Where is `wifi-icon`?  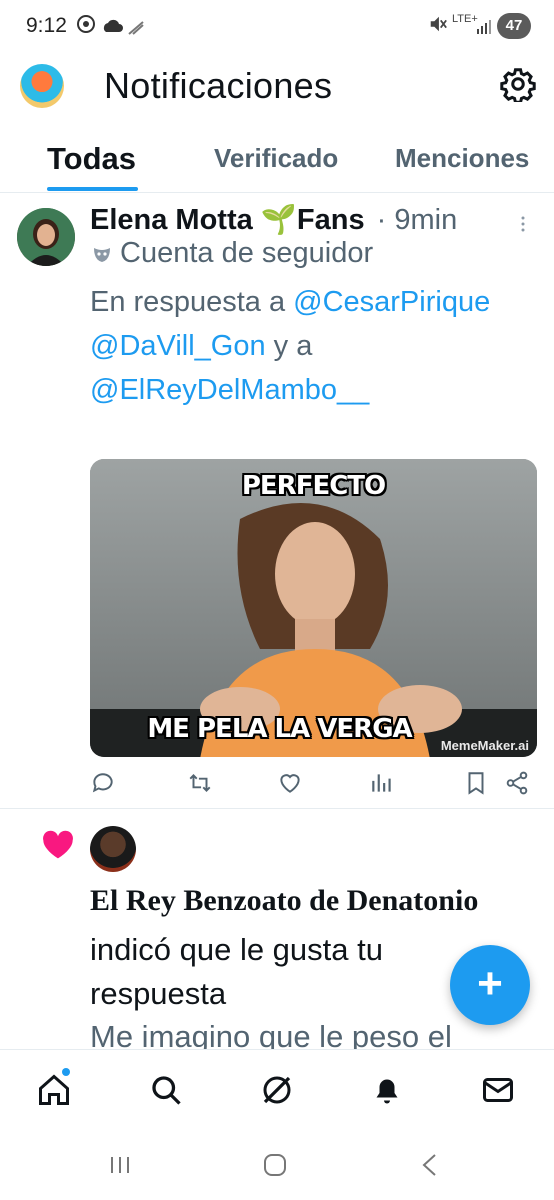 wifi-icon is located at coordinates (484, 27).